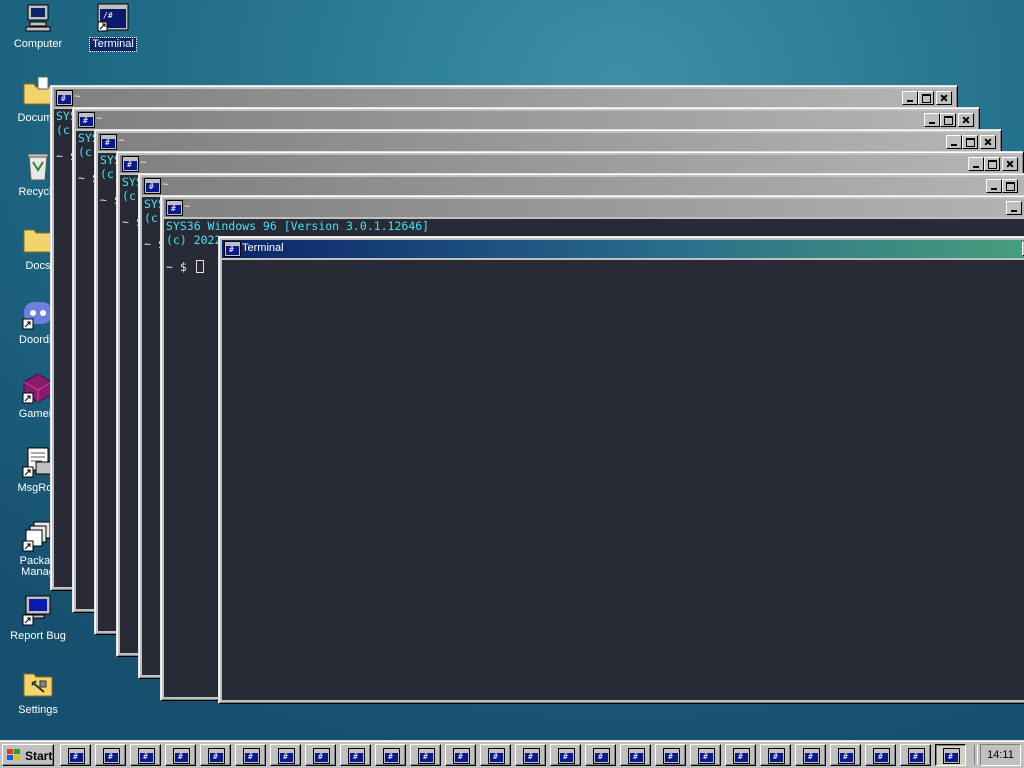 This screenshot has height=768, width=1024. What do you see at coordinates (199, 266) in the screenshot?
I see `text-cursor` at bounding box center [199, 266].